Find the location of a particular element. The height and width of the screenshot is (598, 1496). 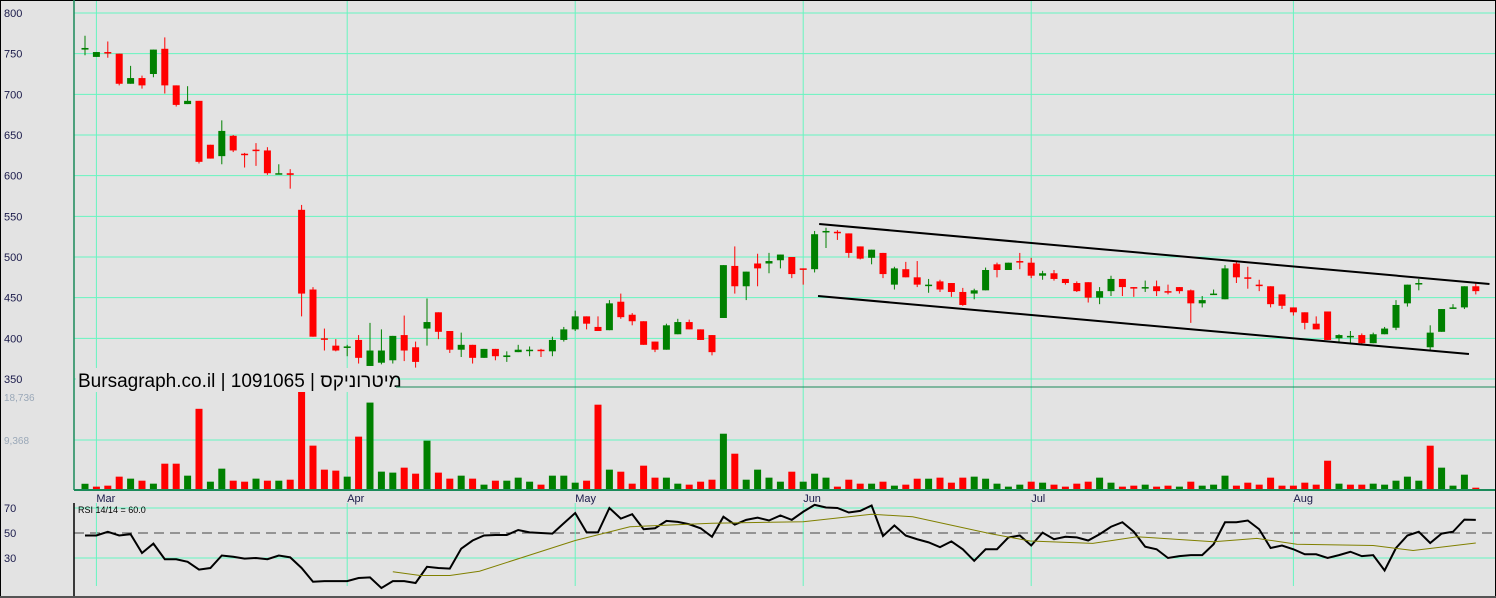

month-label: Aug is located at coordinates (1303, 499).